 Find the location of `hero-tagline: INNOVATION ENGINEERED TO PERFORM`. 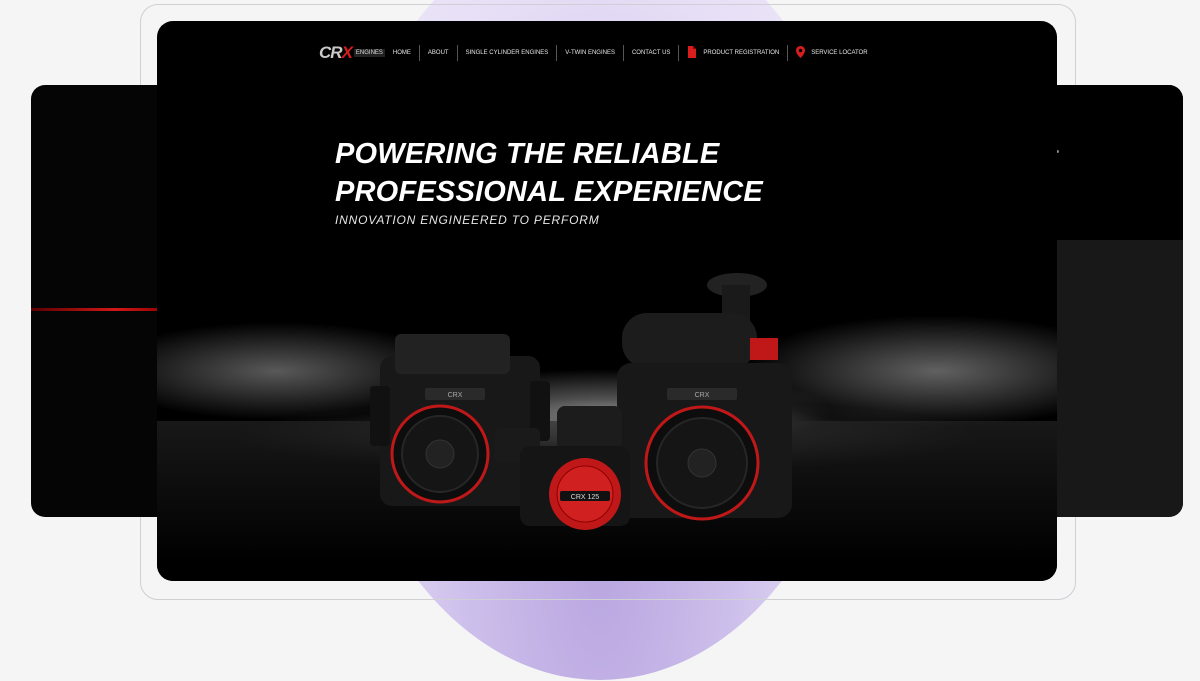

hero-tagline: INNOVATION ENGINEERED TO PERFORM is located at coordinates (467, 220).